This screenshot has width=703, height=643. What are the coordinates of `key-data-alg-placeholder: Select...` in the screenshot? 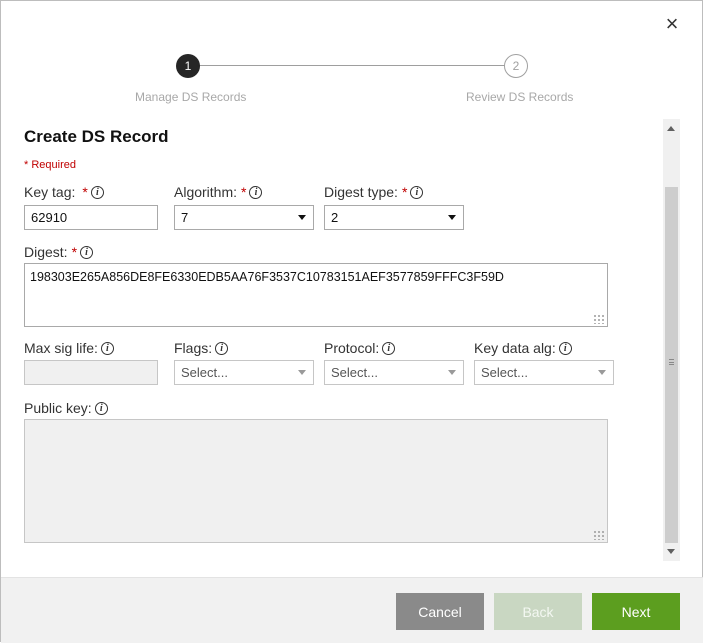 It's located at (504, 372).